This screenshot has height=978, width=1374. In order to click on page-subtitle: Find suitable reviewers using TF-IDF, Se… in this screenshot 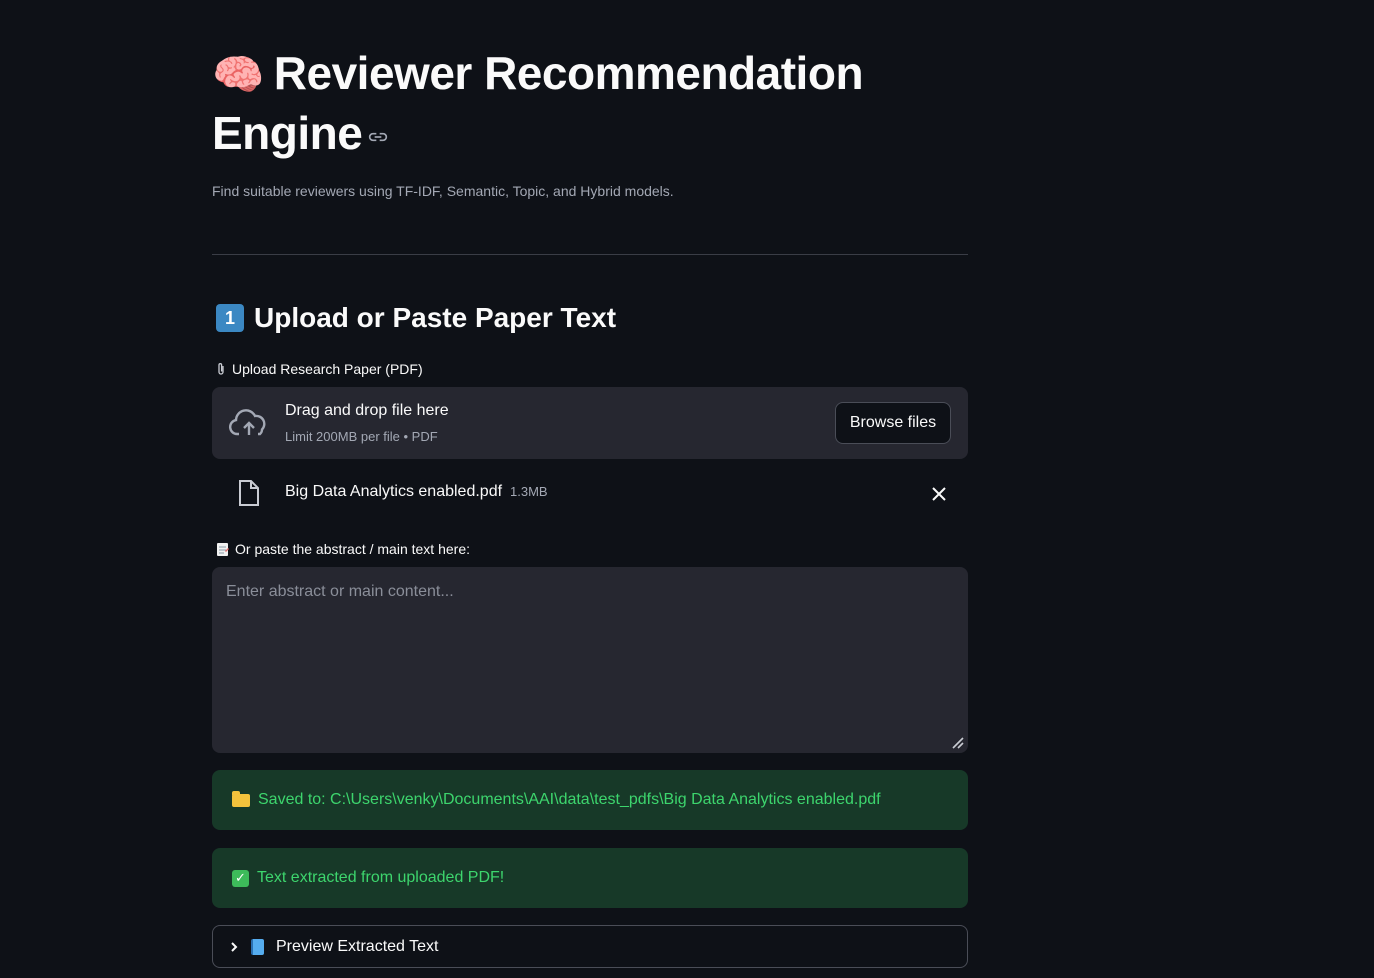, I will do `click(443, 191)`.